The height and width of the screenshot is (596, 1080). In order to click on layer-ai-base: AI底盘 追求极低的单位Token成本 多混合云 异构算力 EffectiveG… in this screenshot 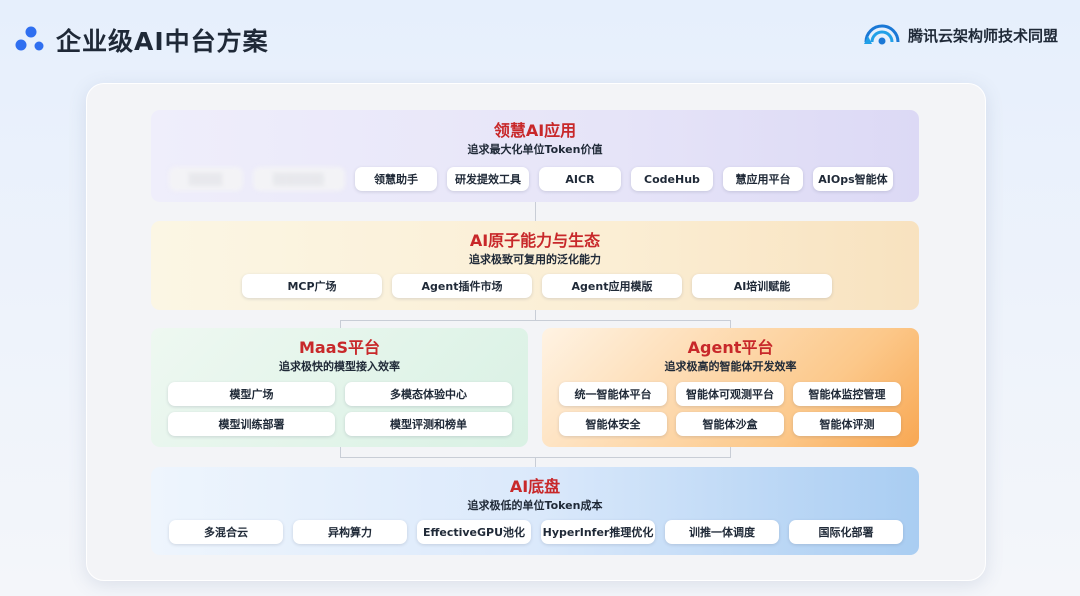, I will do `click(535, 511)`.